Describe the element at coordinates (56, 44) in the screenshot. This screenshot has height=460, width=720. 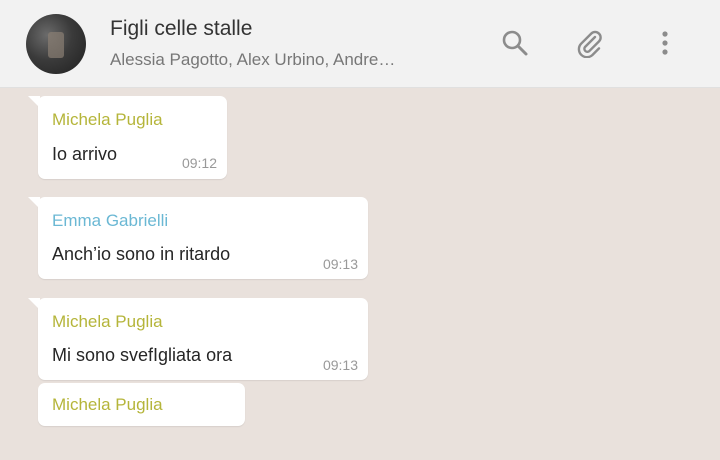
I see `group-avatar` at that location.